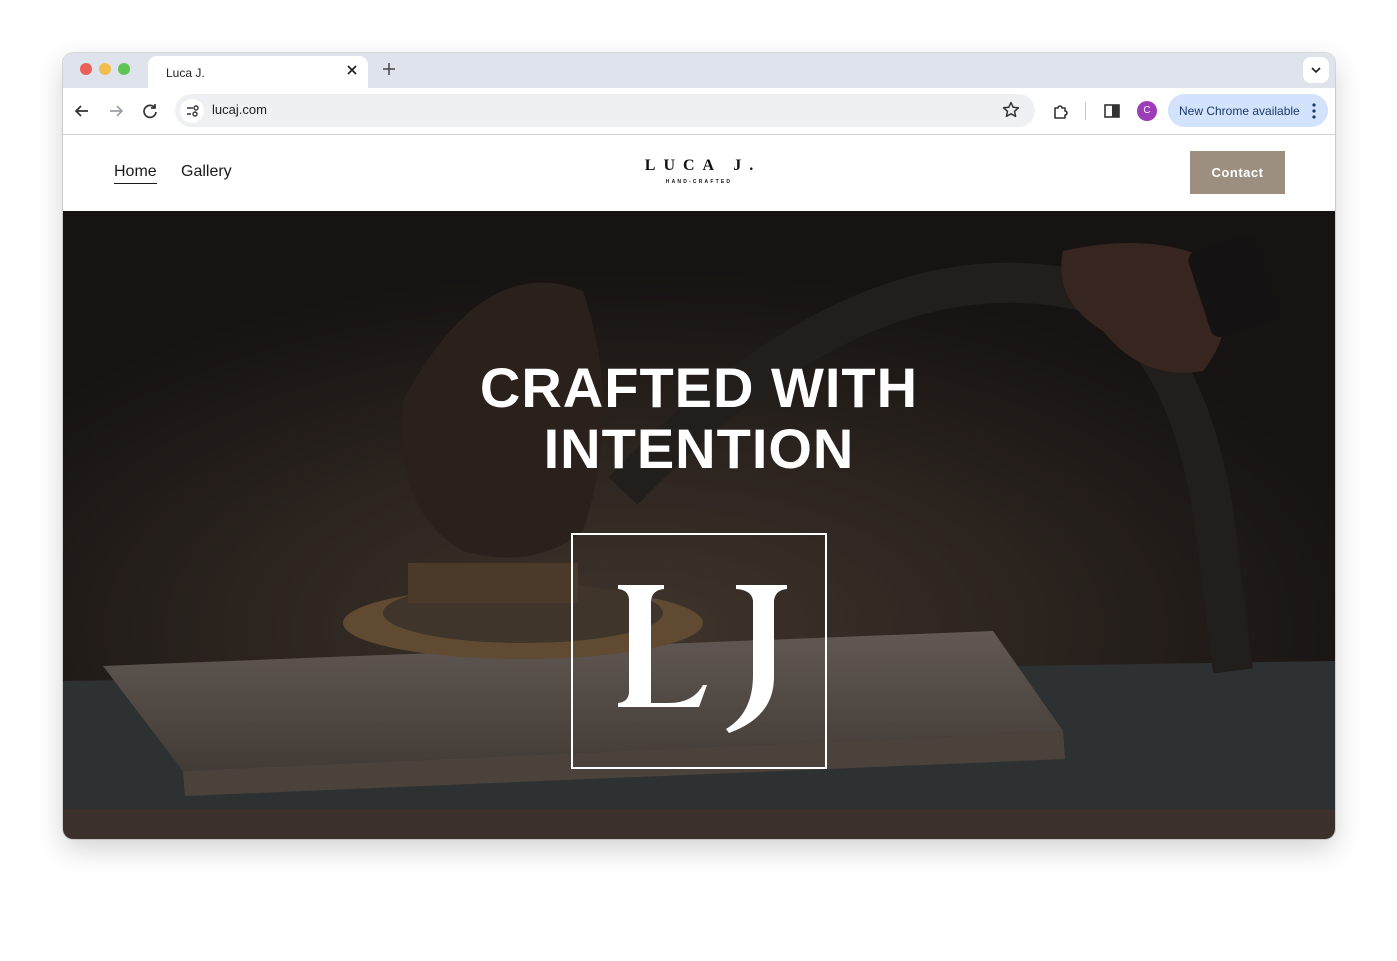 The width and height of the screenshot is (1397, 961). I want to click on forward-icon, so click(116, 111).